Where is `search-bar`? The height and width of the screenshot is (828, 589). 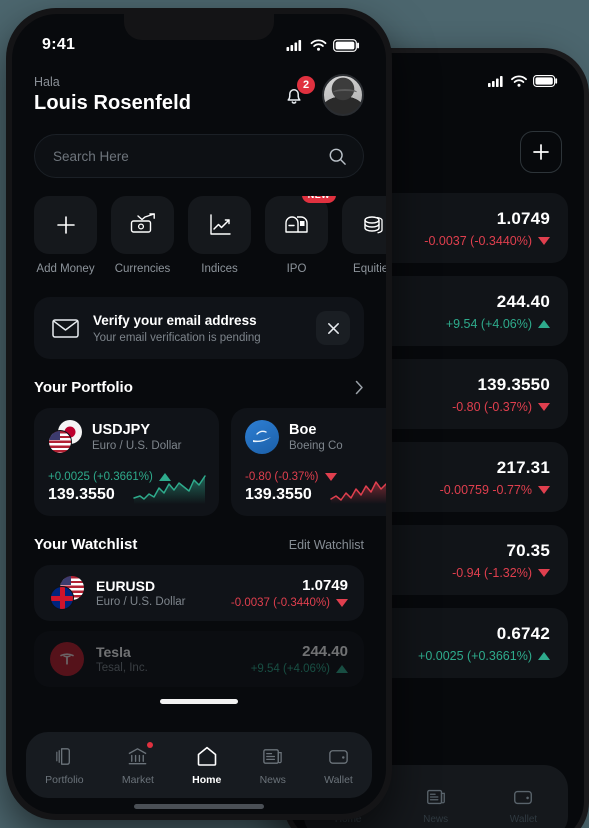
search-bar is located at coordinates (199, 156).